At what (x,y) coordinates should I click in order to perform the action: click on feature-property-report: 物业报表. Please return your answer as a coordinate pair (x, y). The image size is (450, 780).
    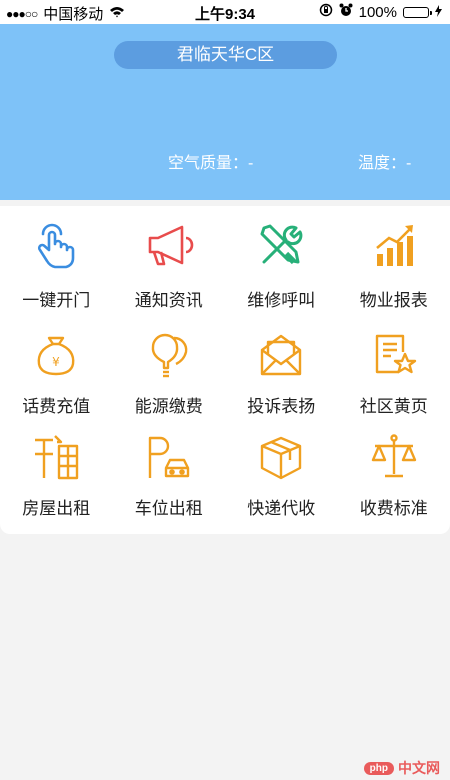
    Looking at the image, I should click on (394, 265).